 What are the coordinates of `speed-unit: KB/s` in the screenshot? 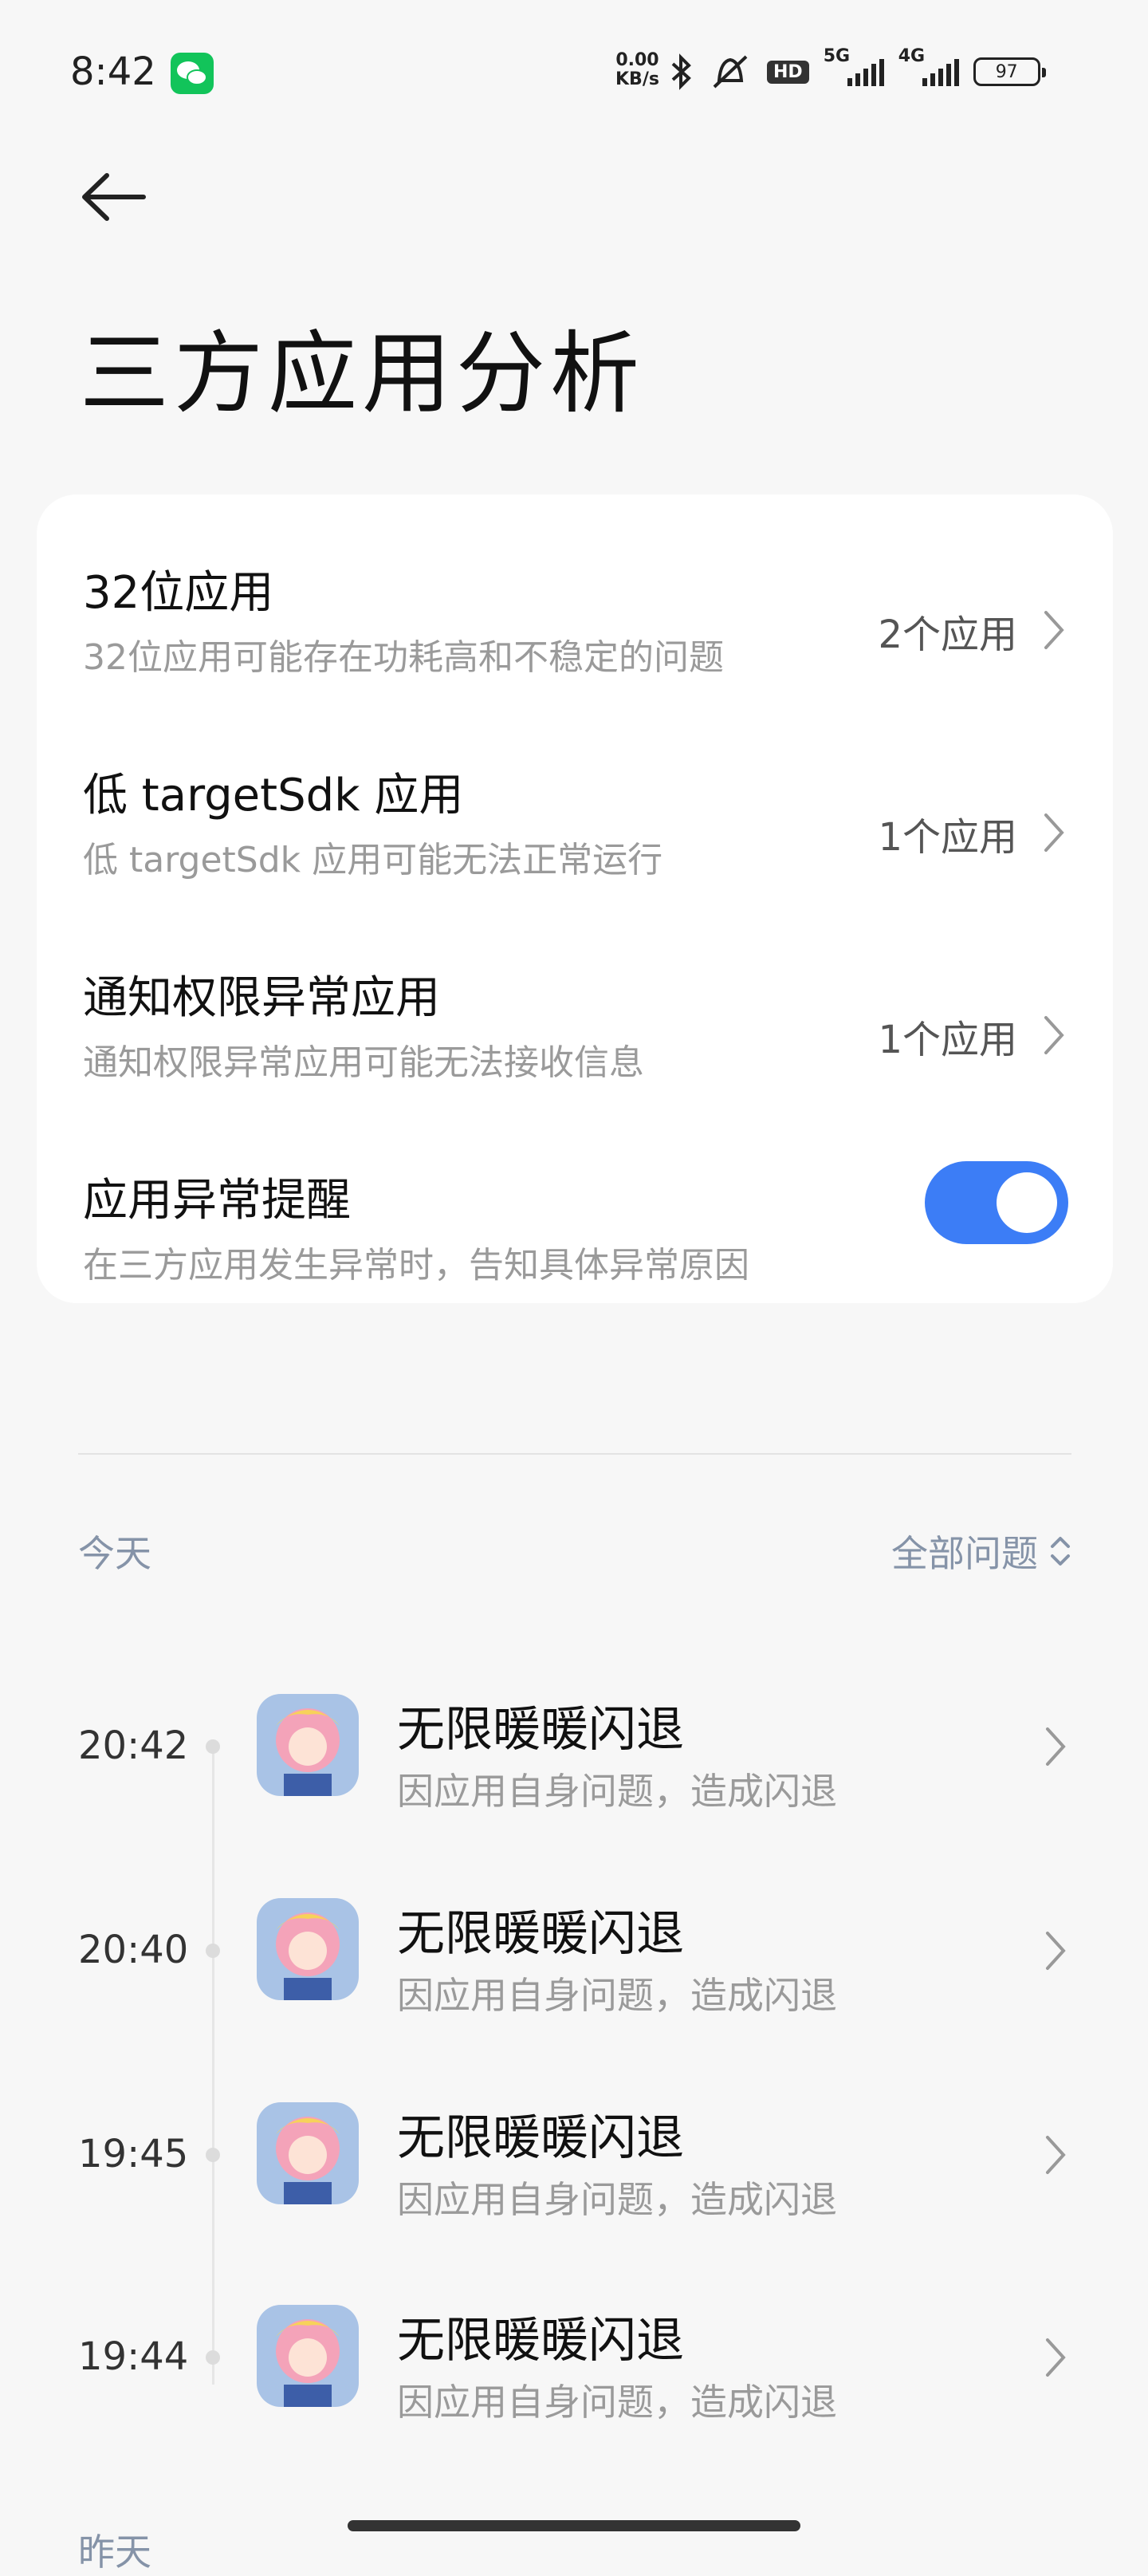 It's located at (637, 79).